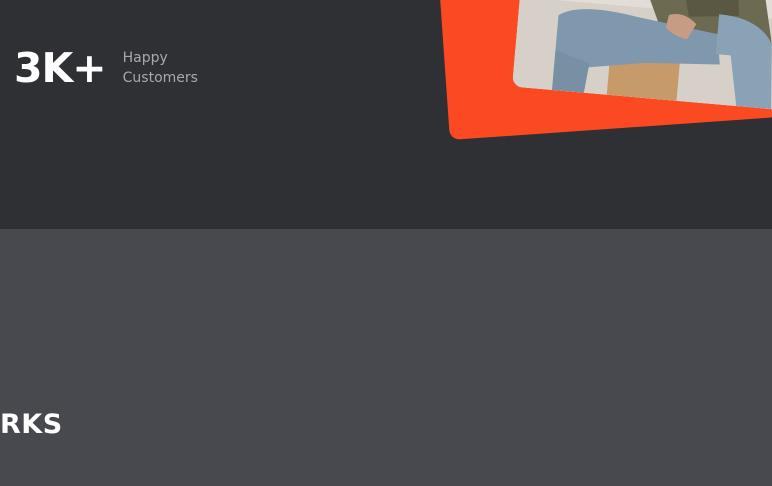 This screenshot has height=486, width=772. I want to click on stat-label-line2: Customers, so click(160, 78).